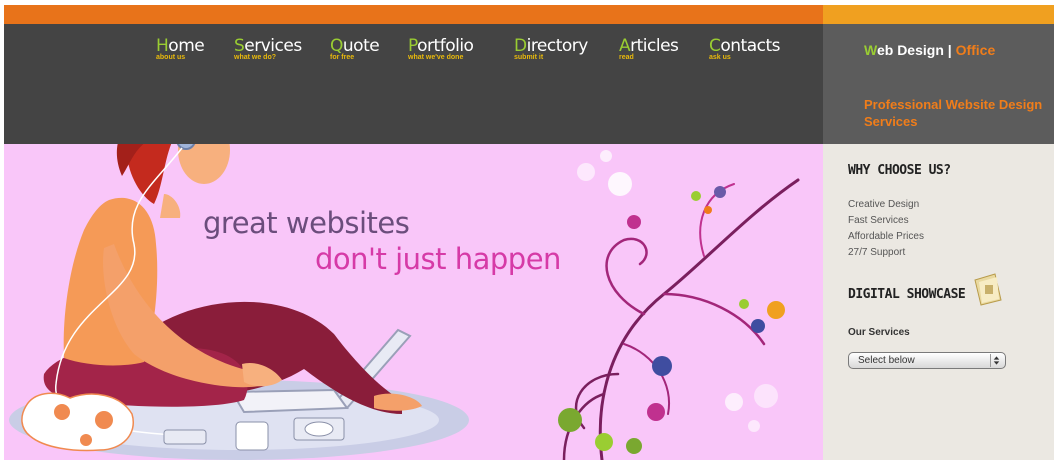 This screenshot has width=1054, height=463. Describe the element at coordinates (953, 113) in the screenshot. I see `site-tagline: Professional Website Design Services` at that location.